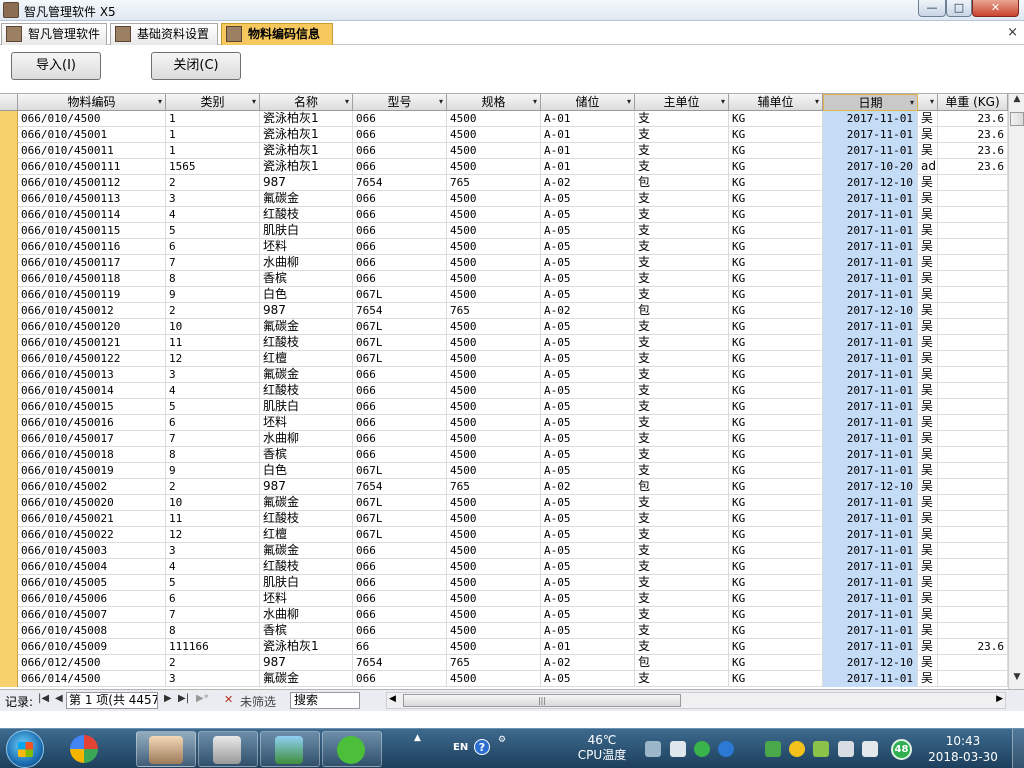 Image resolution: width=1024 pixels, height=768 pixels. Describe the element at coordinates (959, 8) in the screenshot. I see `maximize-button: □` at that location.